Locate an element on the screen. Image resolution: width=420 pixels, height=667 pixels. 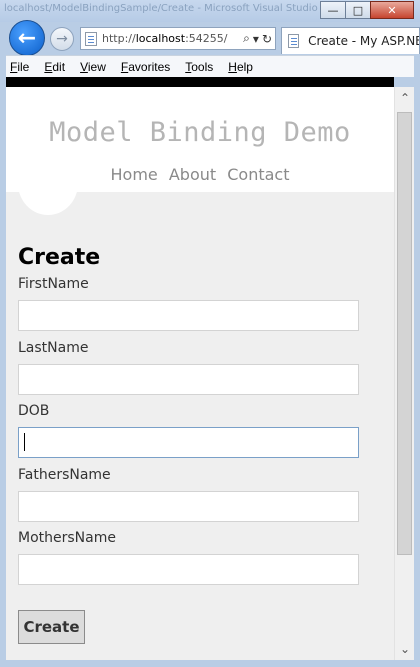
search-icon: ⌕ is located at coordinates (246, 38).